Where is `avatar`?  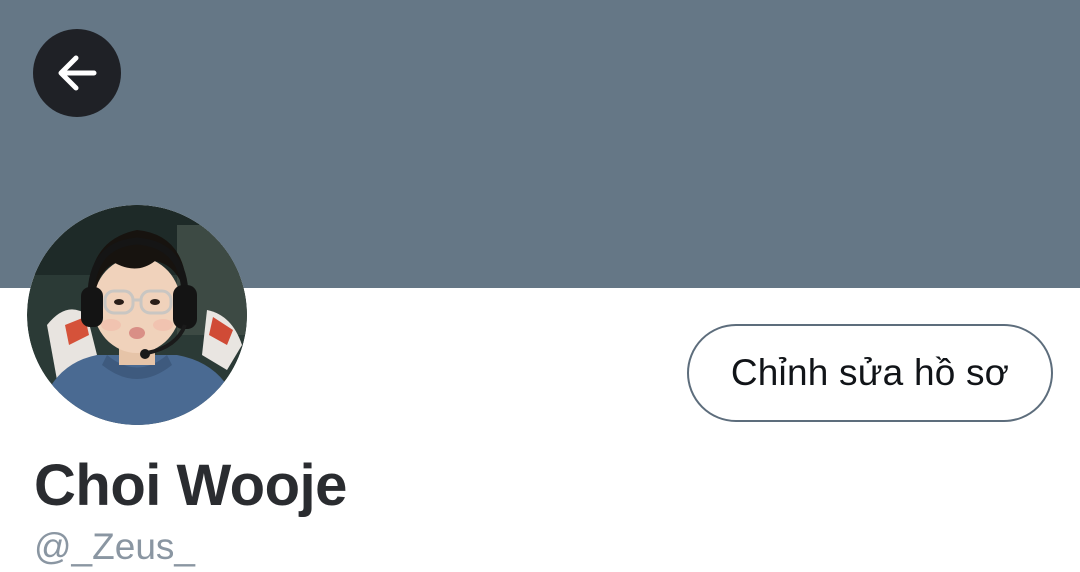 avatar is located at coordinates (137, 315).